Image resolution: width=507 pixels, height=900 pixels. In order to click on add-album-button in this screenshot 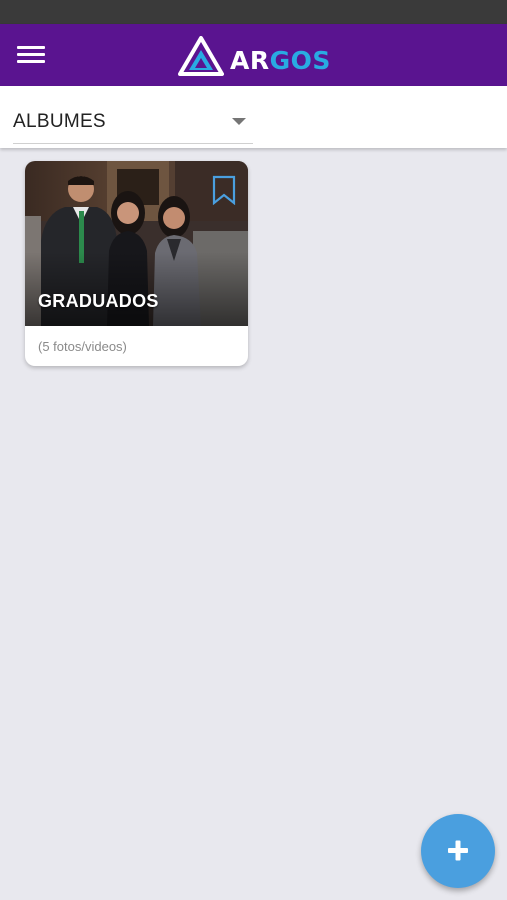, I will do `click(458, 851)`.